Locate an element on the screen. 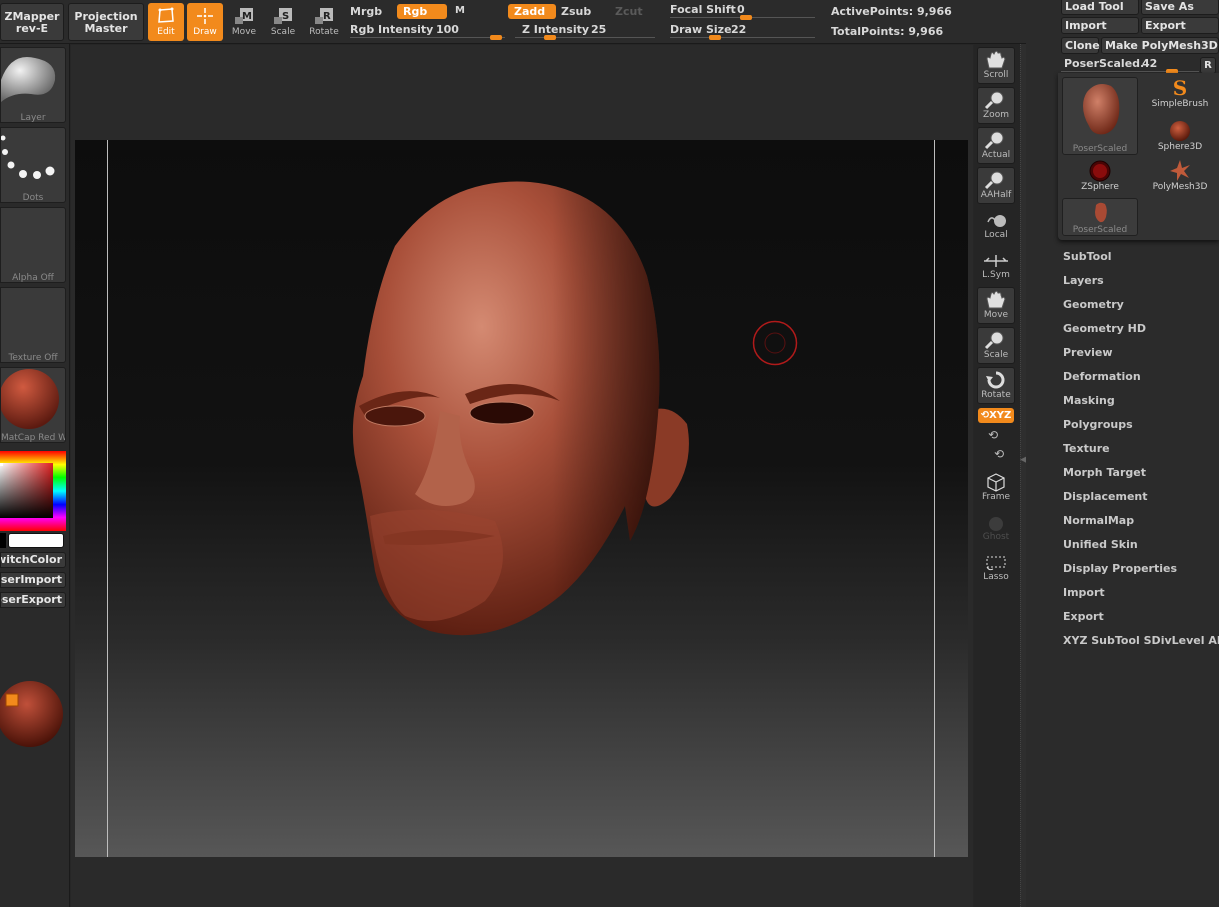 The image size is (1219, 907). menu-item-preview: Preview is located at coordinates (1088, 352).